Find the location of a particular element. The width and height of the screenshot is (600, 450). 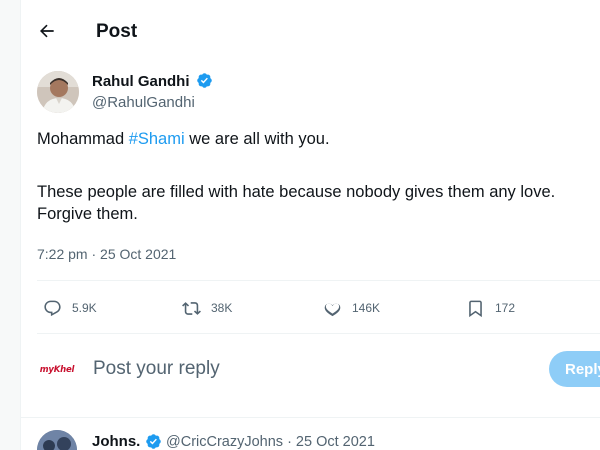

reply-icon is located at coordinates (52, 308).